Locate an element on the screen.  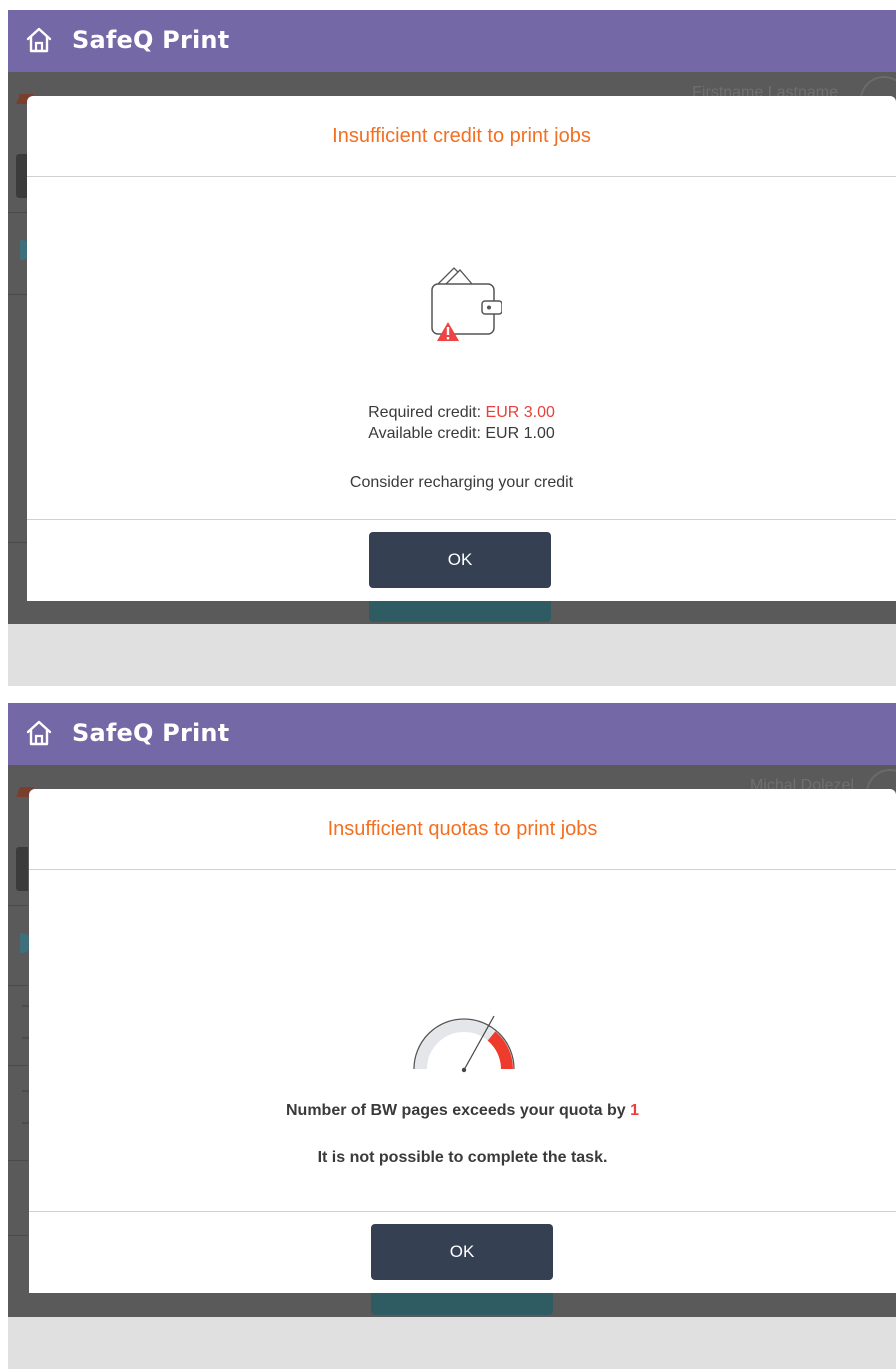
not-possible-message: It is not possible to complete the task. is located at coordinates (462, 1157).